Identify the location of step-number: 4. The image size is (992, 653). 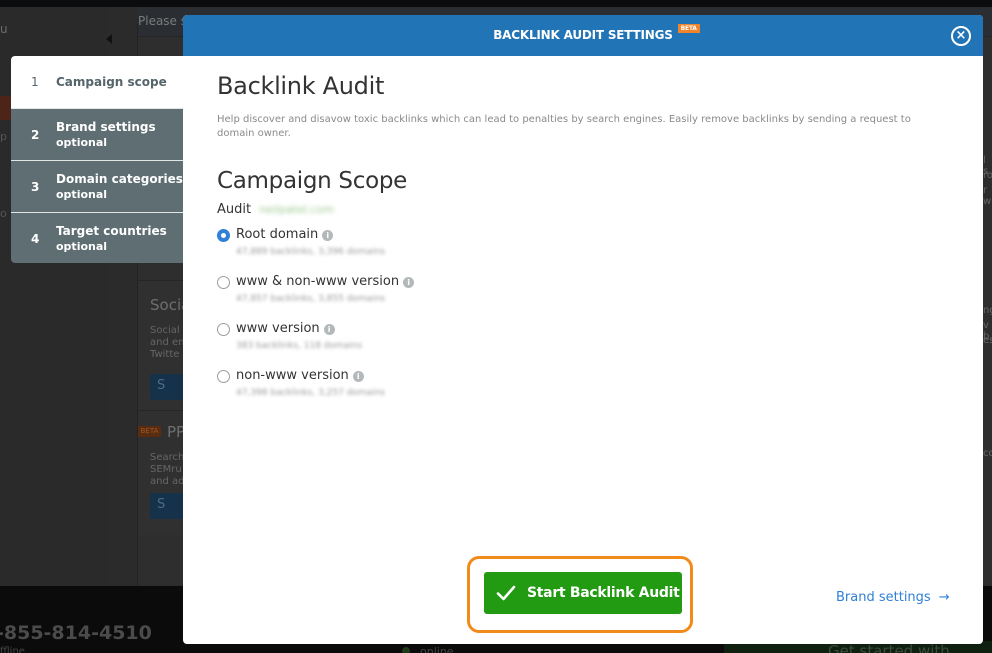
(35, 238).